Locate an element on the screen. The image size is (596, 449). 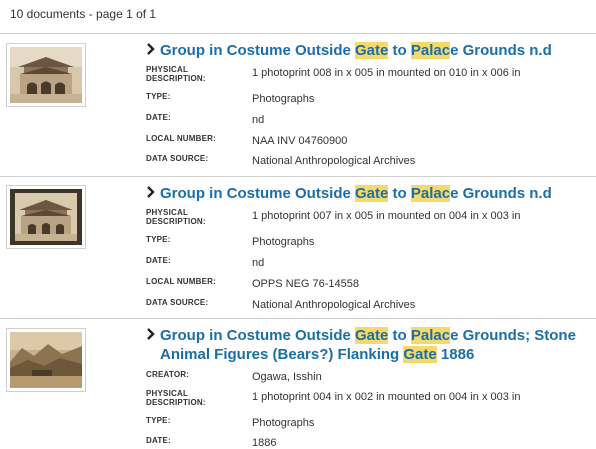
field-value: Ogawa, Isshin is located at coordinates (287, 377).